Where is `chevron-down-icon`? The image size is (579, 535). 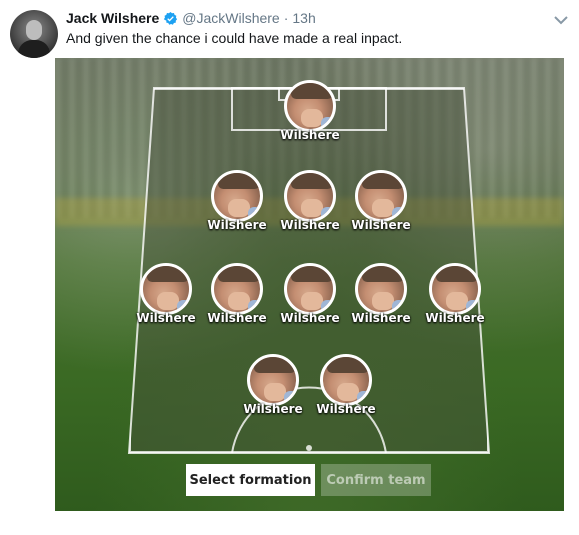
chevron-down-icon is located at coordinates (561, 18).